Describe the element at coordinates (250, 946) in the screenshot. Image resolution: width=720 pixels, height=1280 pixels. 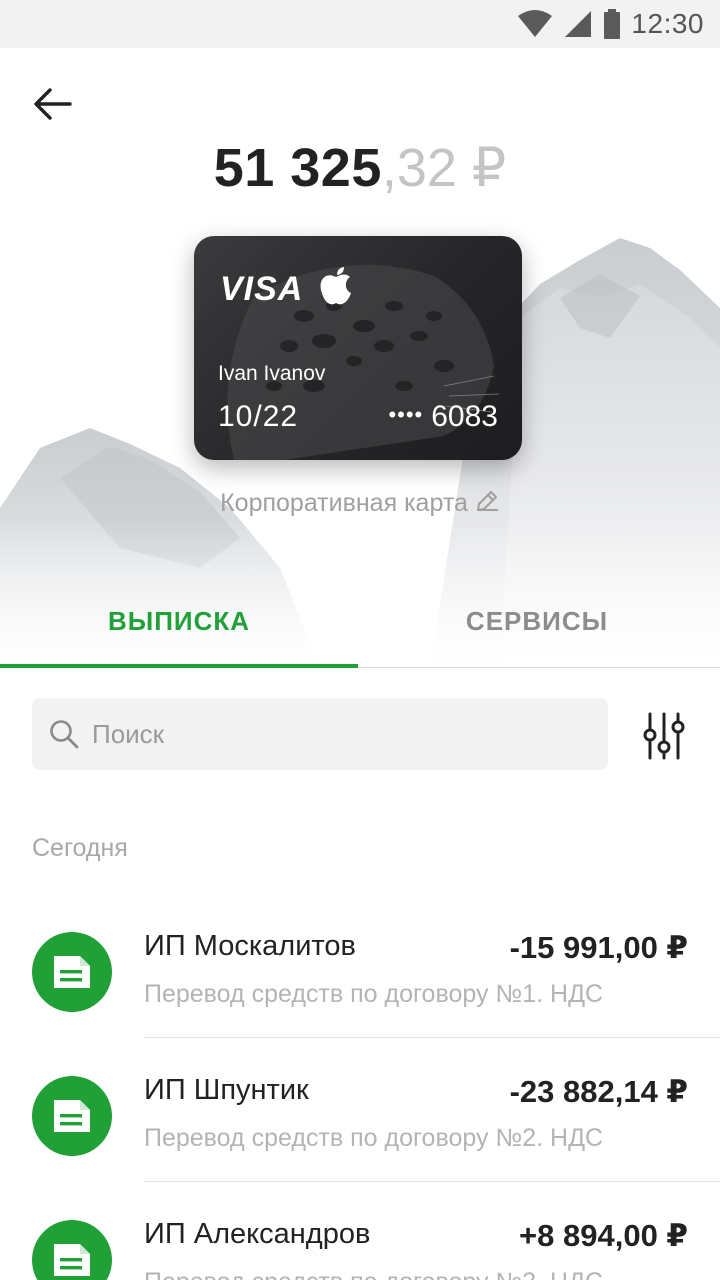
I see `transaction-name: ИП Москалитов` at that location.